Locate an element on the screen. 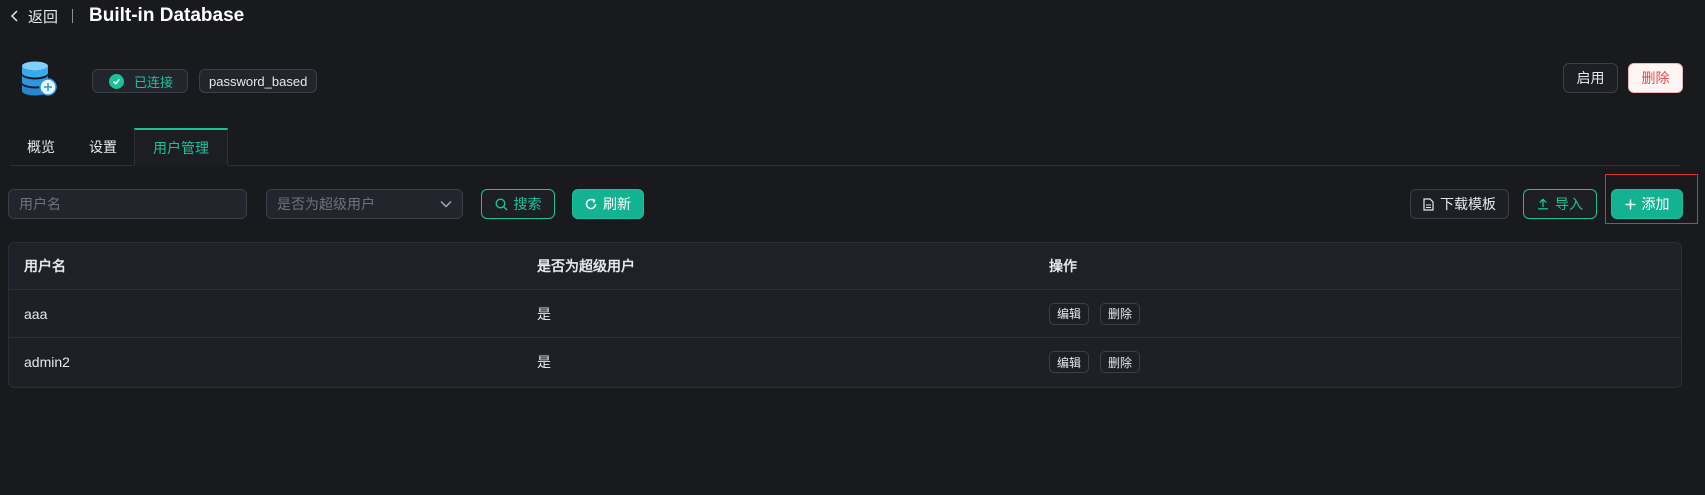 The height and width of the screenshot is (495, 1705). search-label: 搜索 is located at coordinates (527, 204).